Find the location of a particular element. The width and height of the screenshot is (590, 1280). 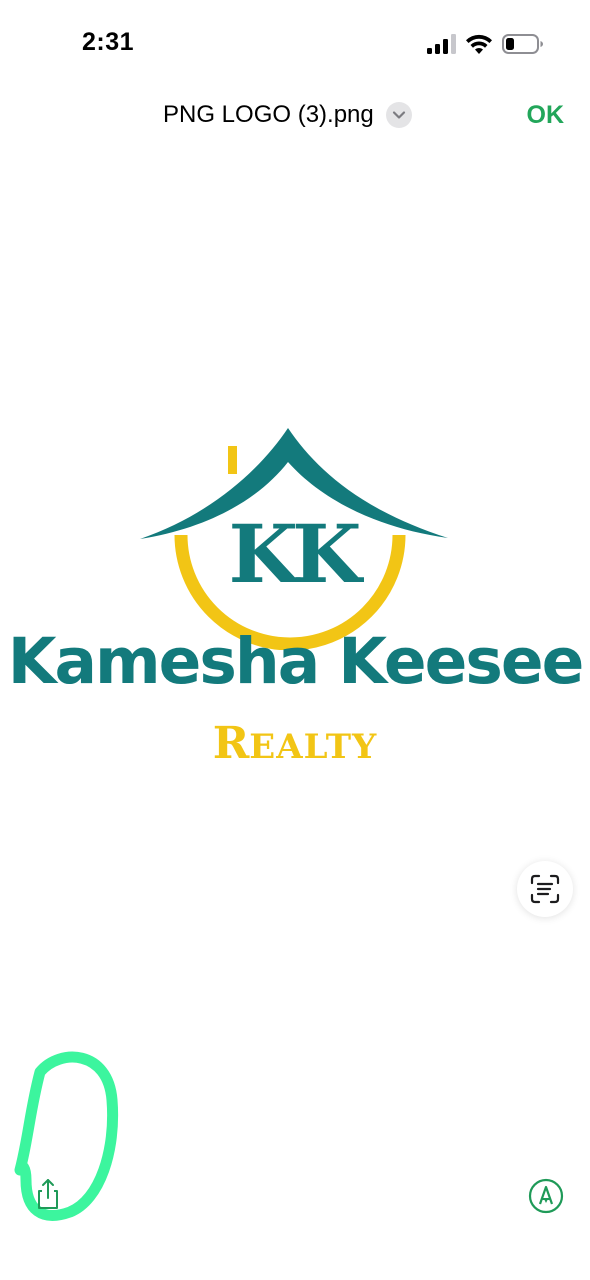

battery-icon is located at coordinates (522, 44).